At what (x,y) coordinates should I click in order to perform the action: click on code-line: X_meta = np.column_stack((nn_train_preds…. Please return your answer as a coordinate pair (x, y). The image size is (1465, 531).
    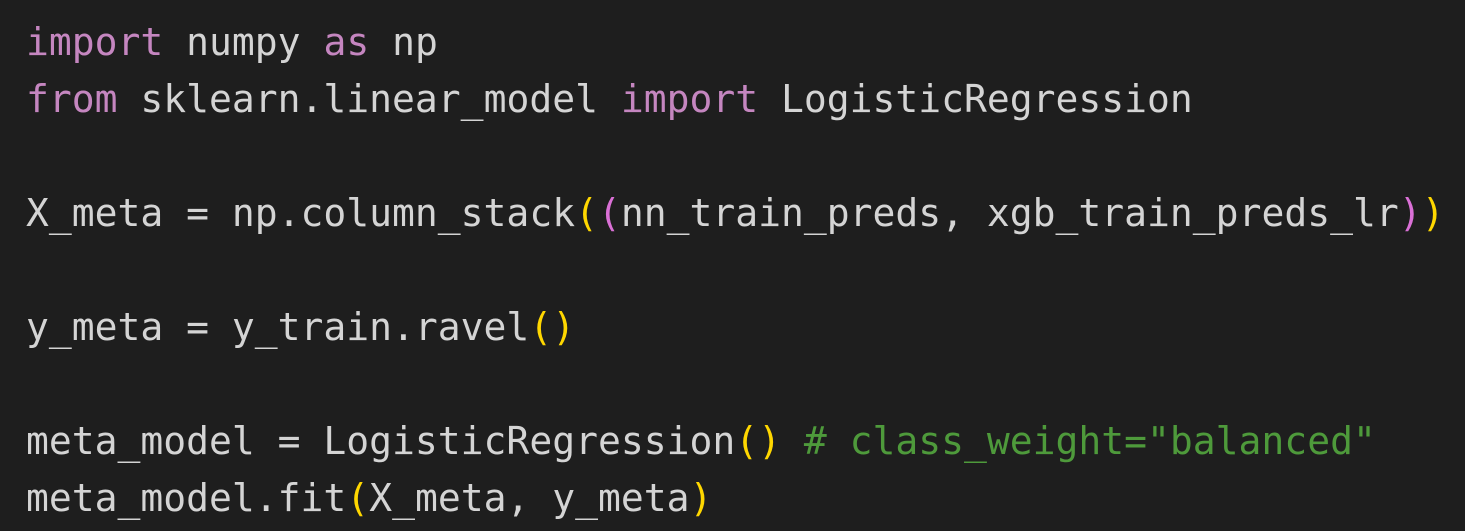
    Looking at the image, I should click on (745, 213).